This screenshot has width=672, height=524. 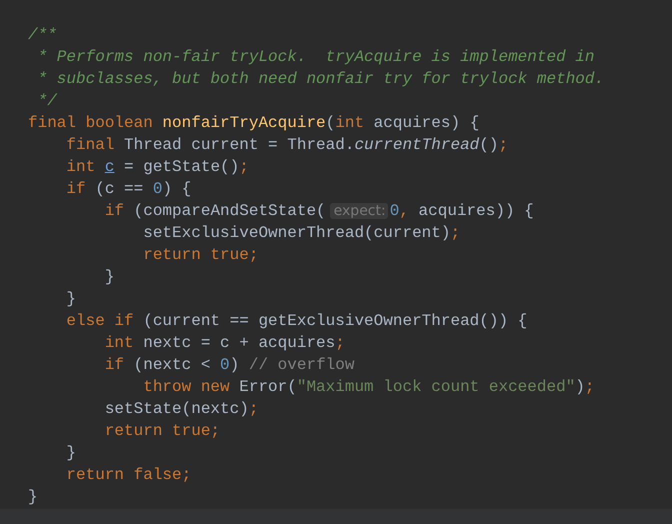 I want to click on code-line: throw new Error("Maximum lock count exceeded");, so click(x=368, y=387).